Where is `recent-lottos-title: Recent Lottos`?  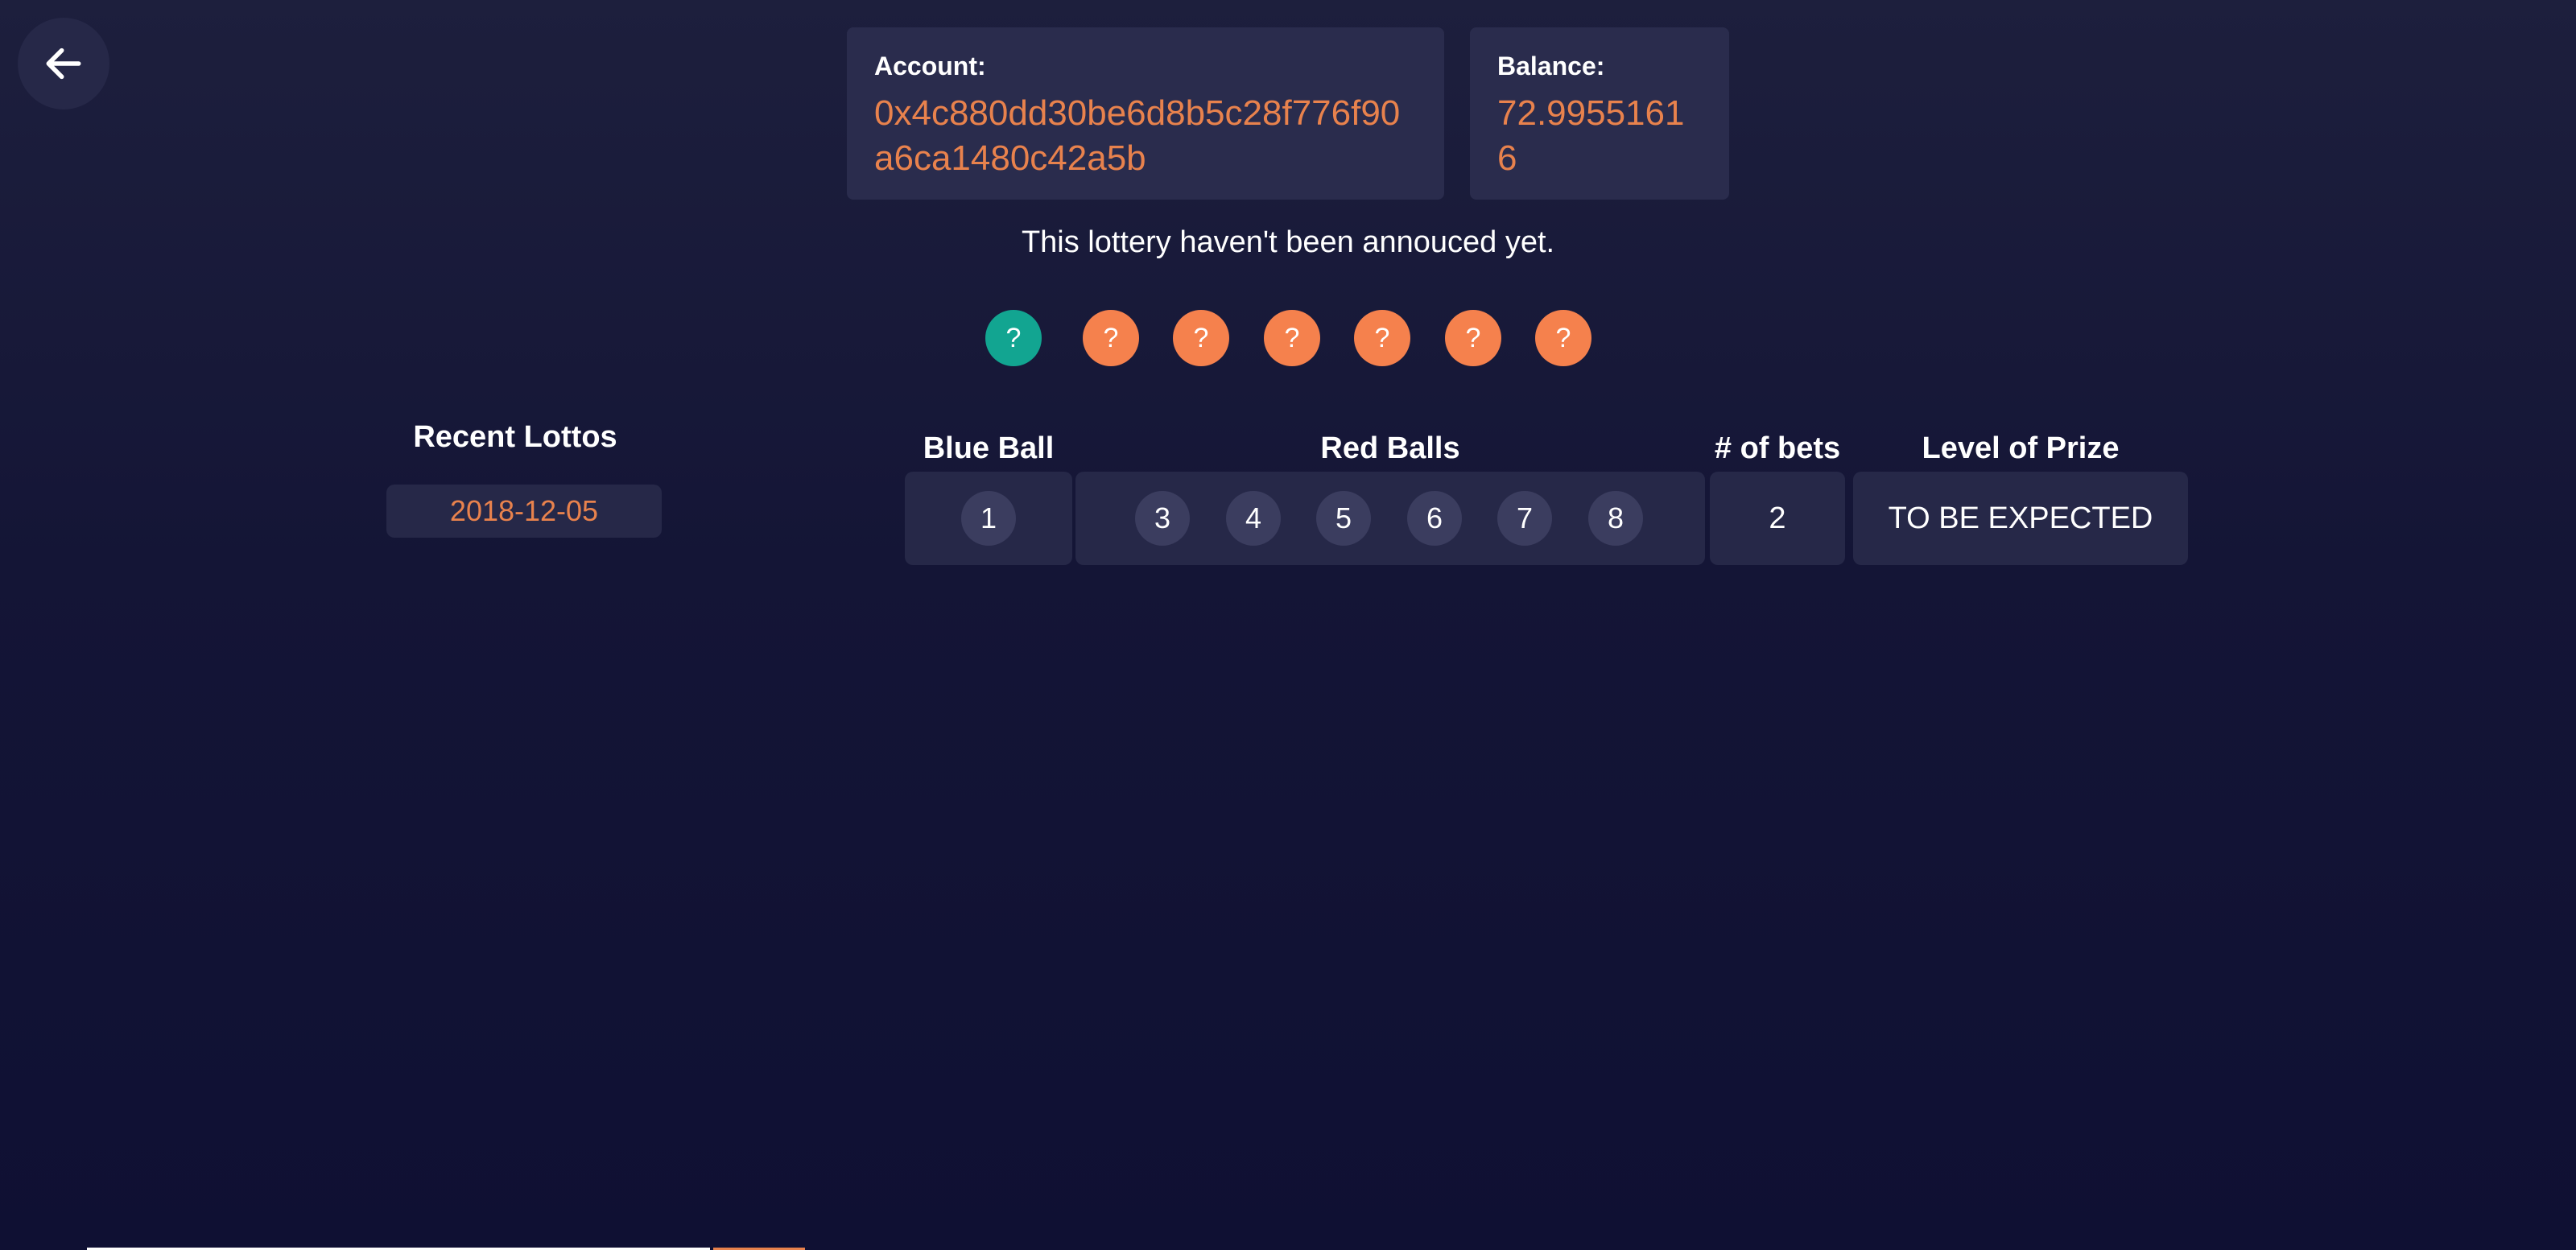 recent-lottos-title: Recent Lottos is located at coordinates (515, 437).